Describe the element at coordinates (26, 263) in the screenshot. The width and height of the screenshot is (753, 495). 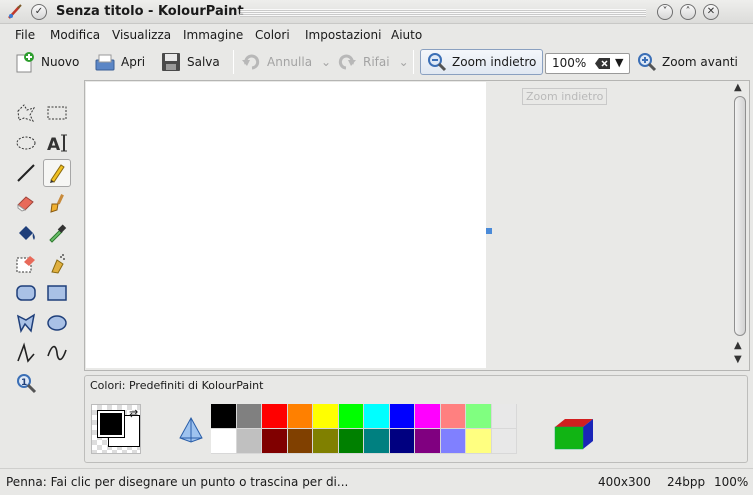
I see `tool-color-eraser` at that location.